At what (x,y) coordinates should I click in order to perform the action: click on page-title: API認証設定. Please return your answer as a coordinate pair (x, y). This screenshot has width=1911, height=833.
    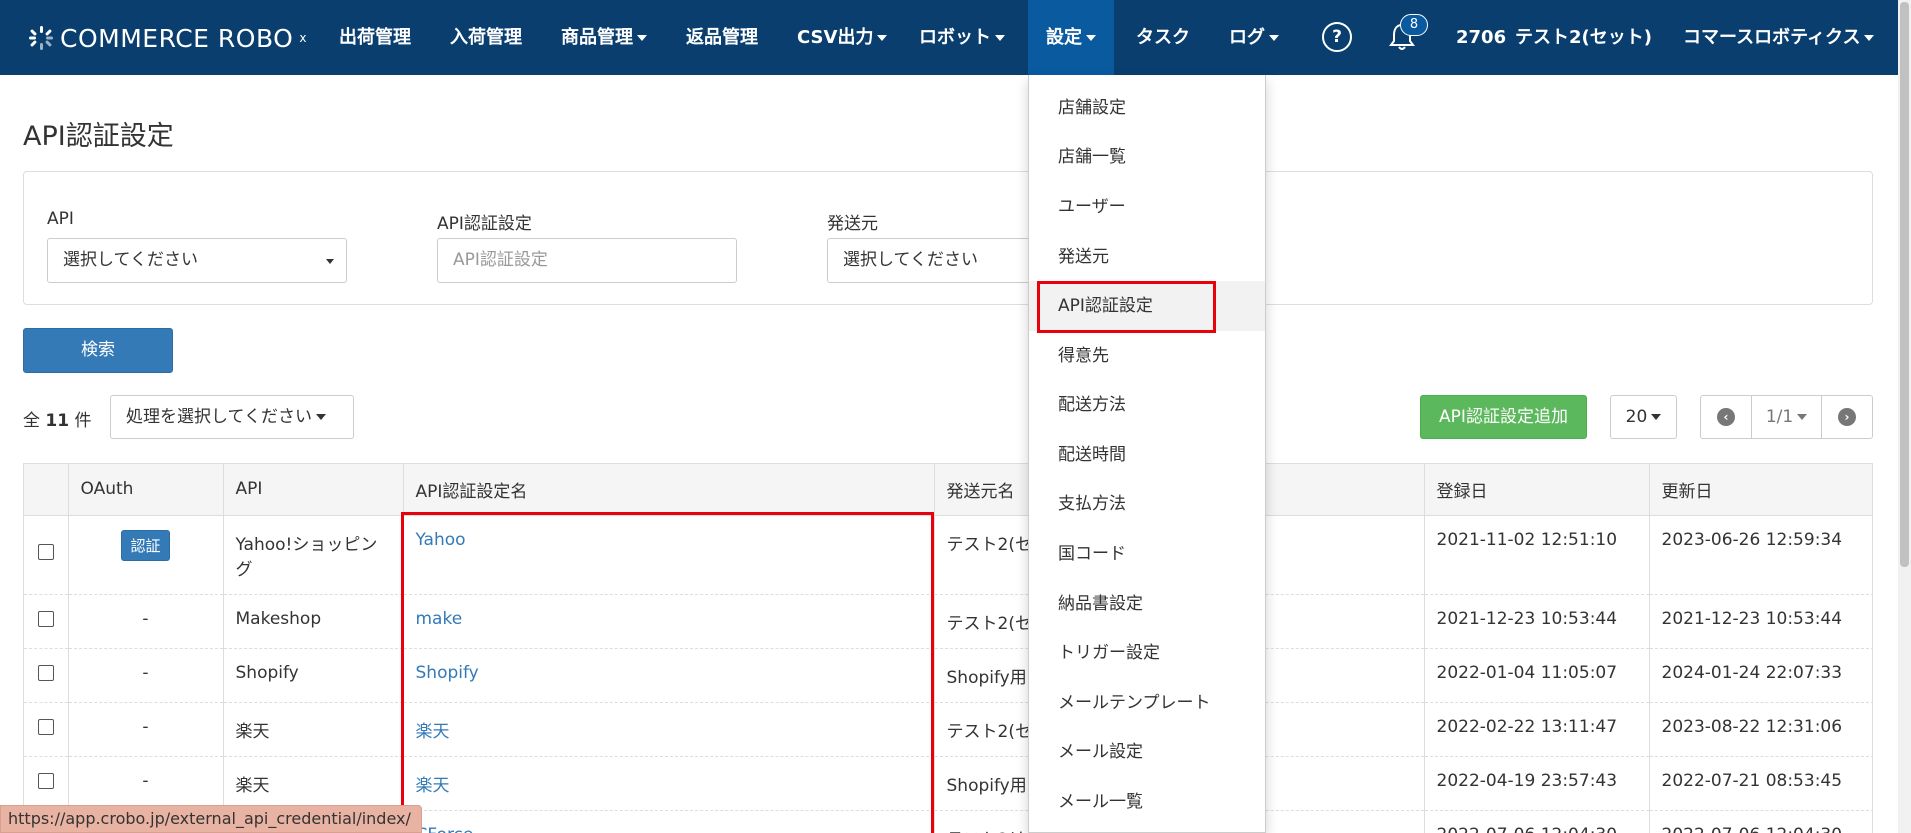
    Looking at the image, I should click on (98, 136).